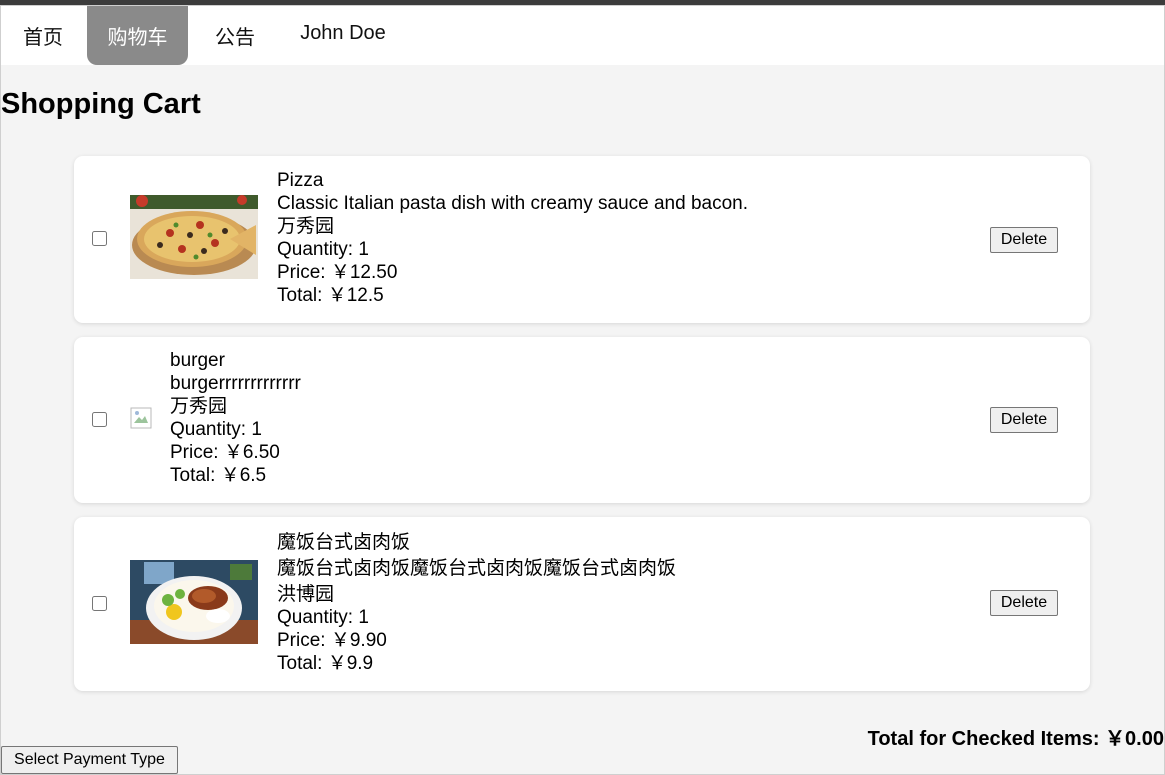 This screenshot has width=1165, height=775. Describe the element at coordinates (194, 237) in the screenshot. I see `pizza-photo` at that location.